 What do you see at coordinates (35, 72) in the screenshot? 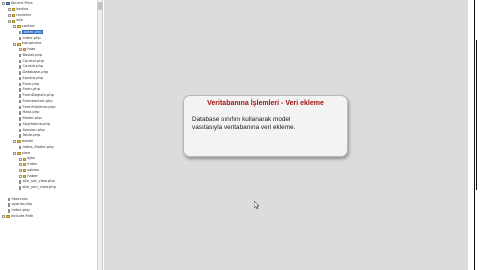
I see `tree-item-label: Database.php` at bounding box center [35, 72].